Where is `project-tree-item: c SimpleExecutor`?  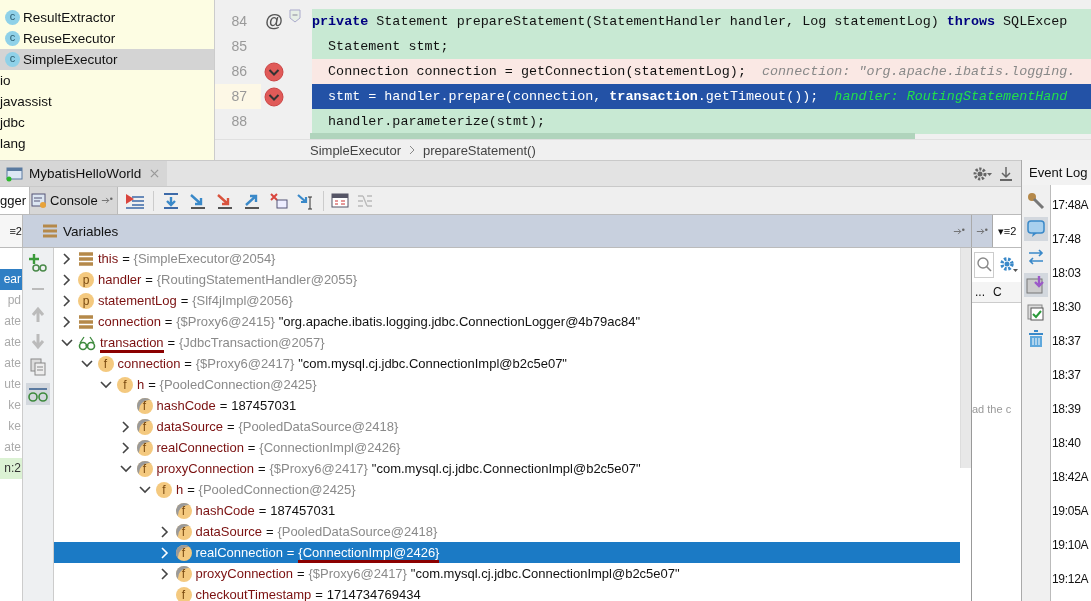 project-tree-item: c SimpleExecutor is located at coordinates (107, 59).